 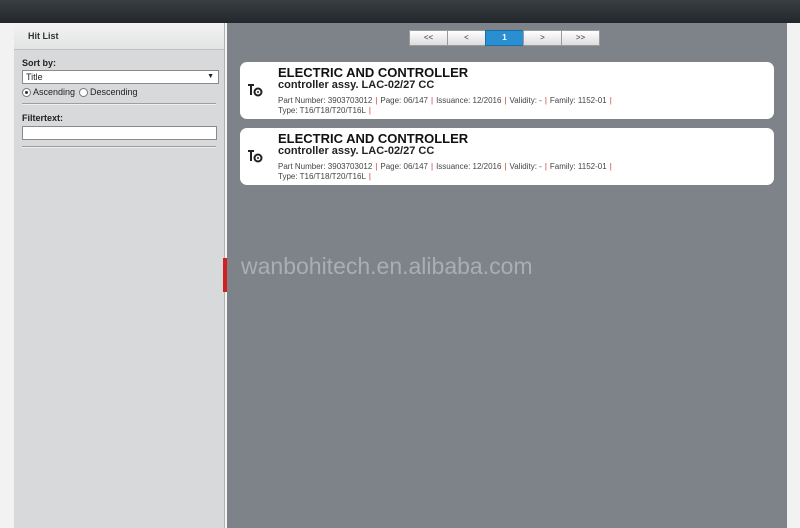 I want to click on next-page-button: >, so click(x=542, y=38).